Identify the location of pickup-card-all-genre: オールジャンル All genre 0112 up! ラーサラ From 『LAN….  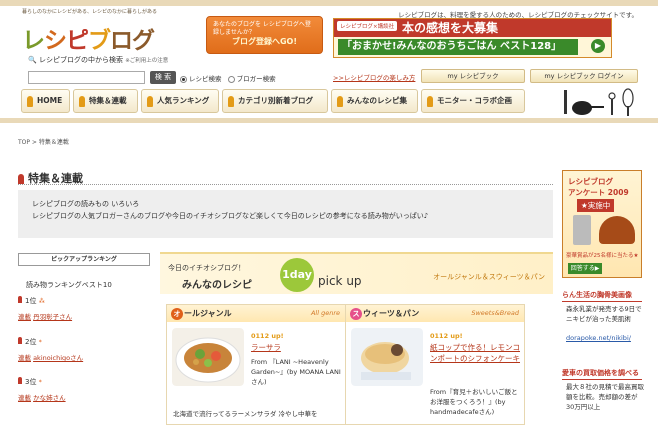
(256, 364).